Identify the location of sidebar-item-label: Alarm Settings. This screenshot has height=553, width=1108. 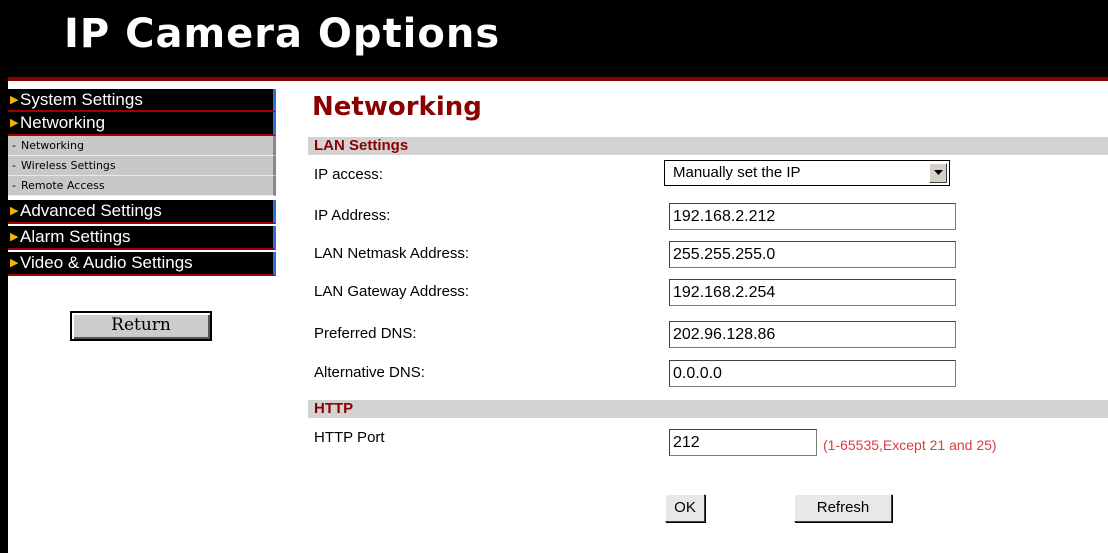
(75, 236).